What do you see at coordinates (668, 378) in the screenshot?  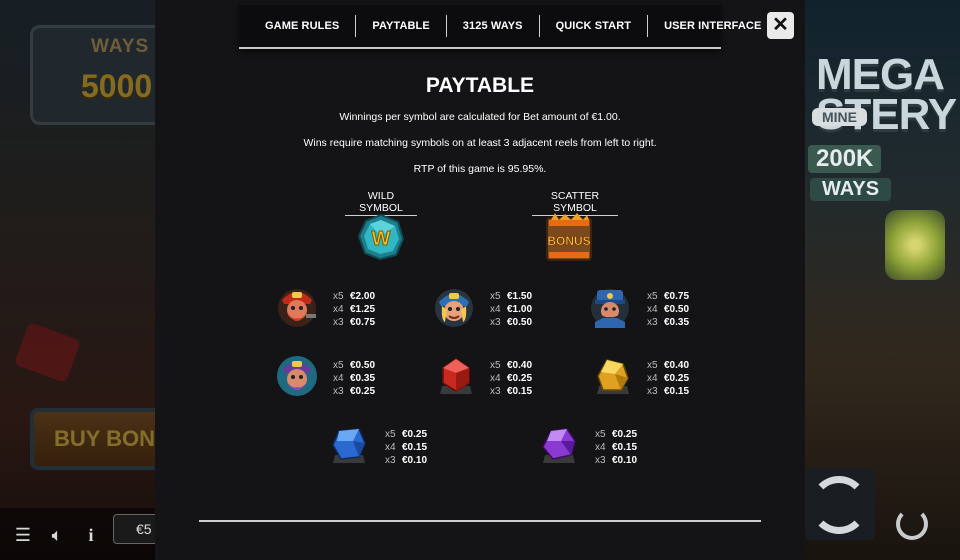 I see `gold-gem-pays: x5 €0.40 x4 €0.25 x3 €0.15` at bounding box center [668, 378].